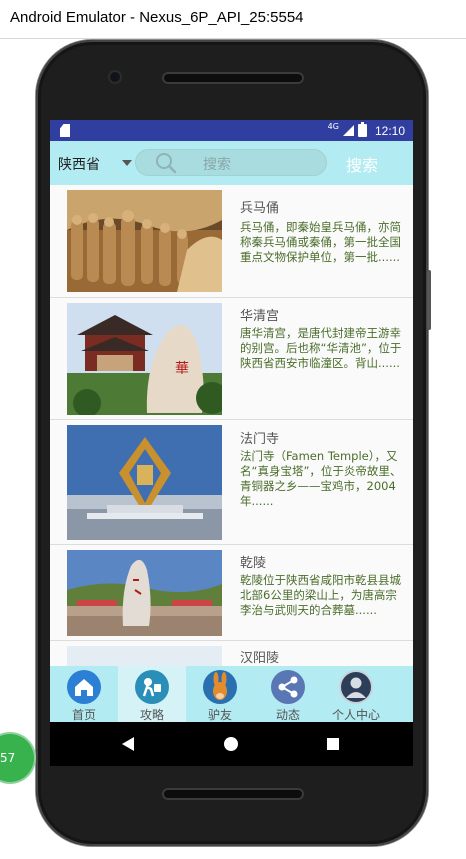 Image resolution: width=466 pixels, height=859 pixels. Describe the element at coordinates (151, 715) in the screenshot. I see `nav-label: 攻略` at that location.